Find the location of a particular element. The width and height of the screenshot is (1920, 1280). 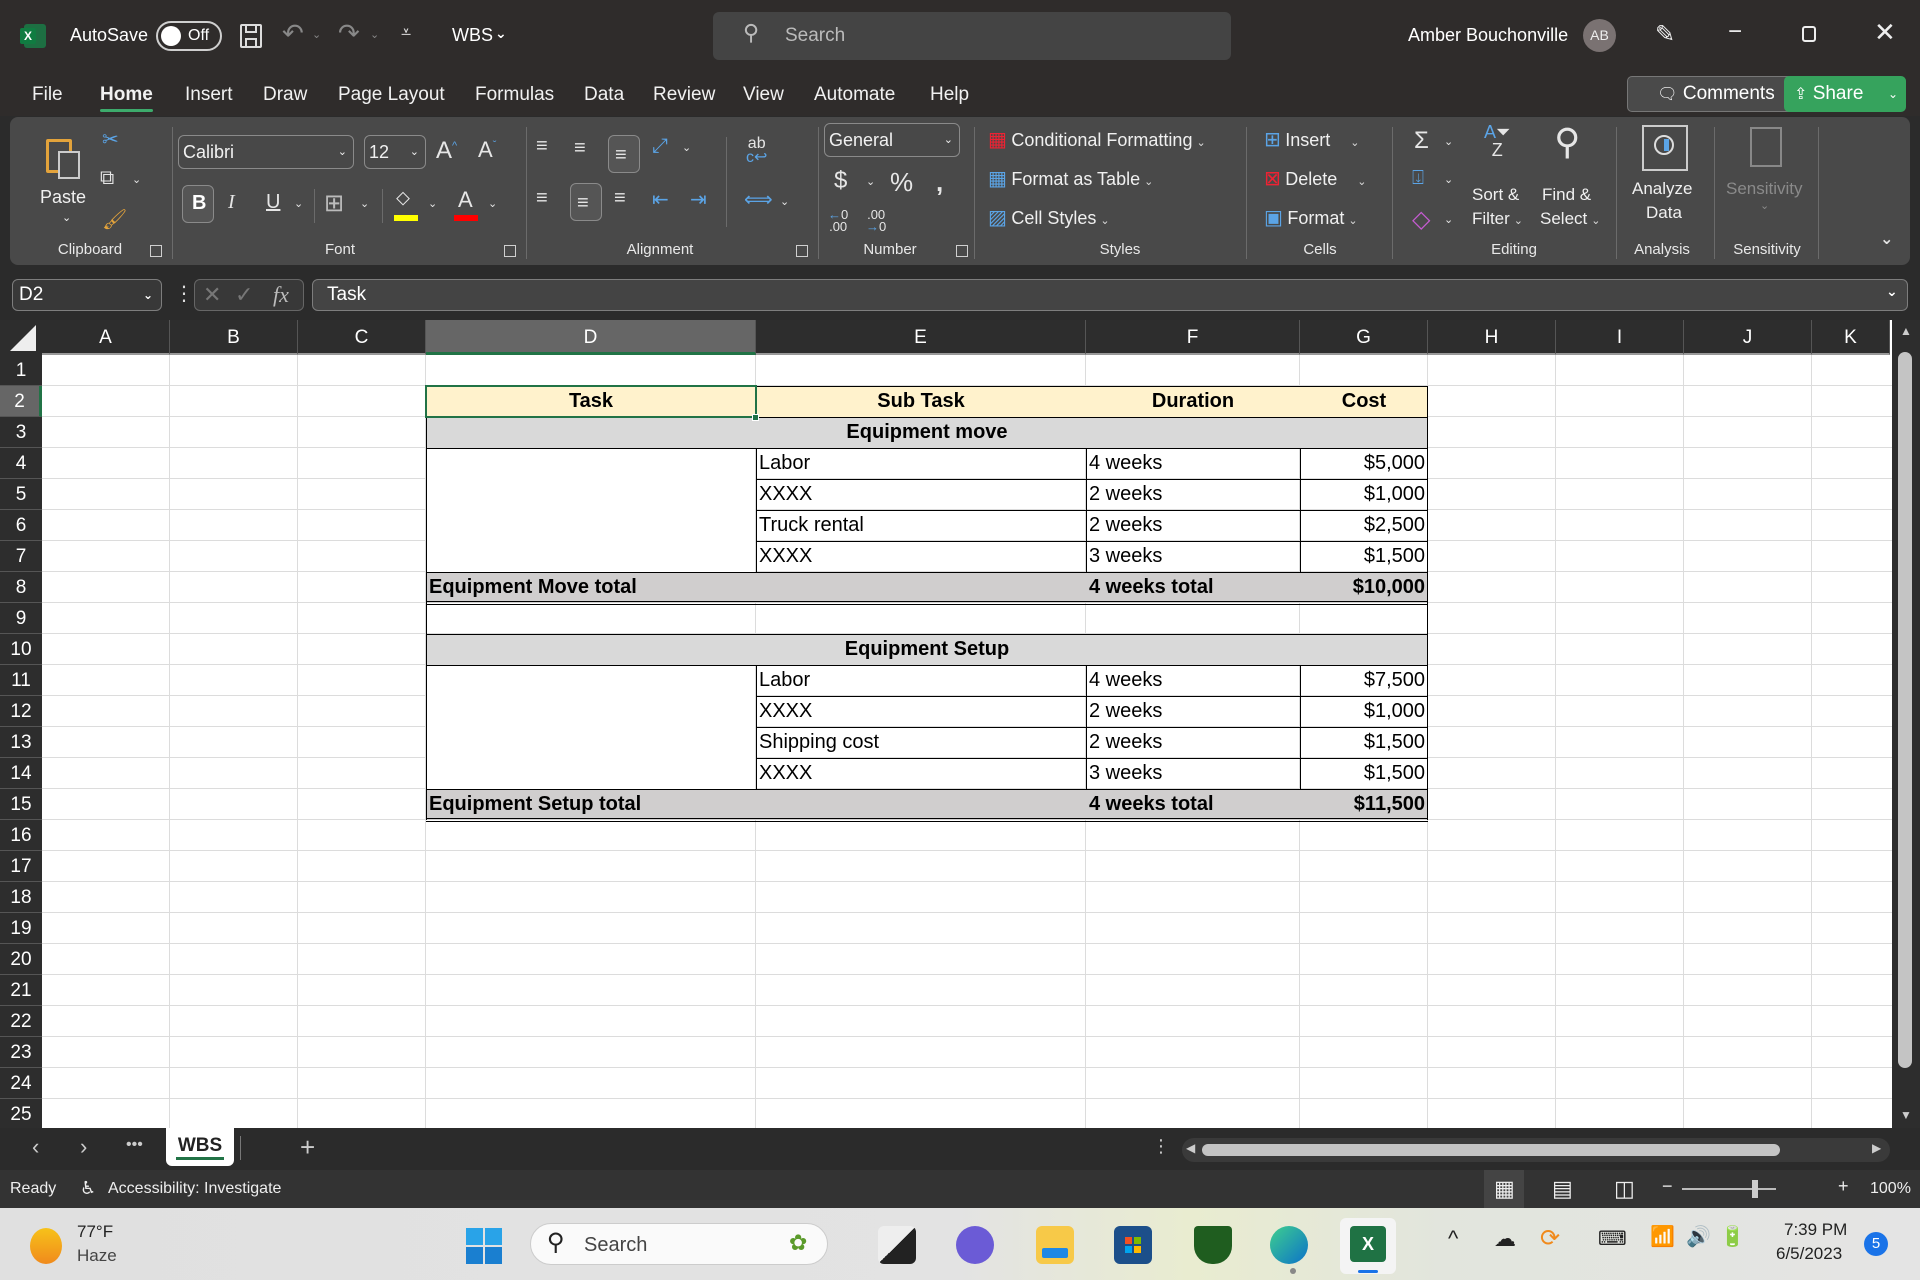

row-header-22: 22 is located at coordinates (21, 1021).